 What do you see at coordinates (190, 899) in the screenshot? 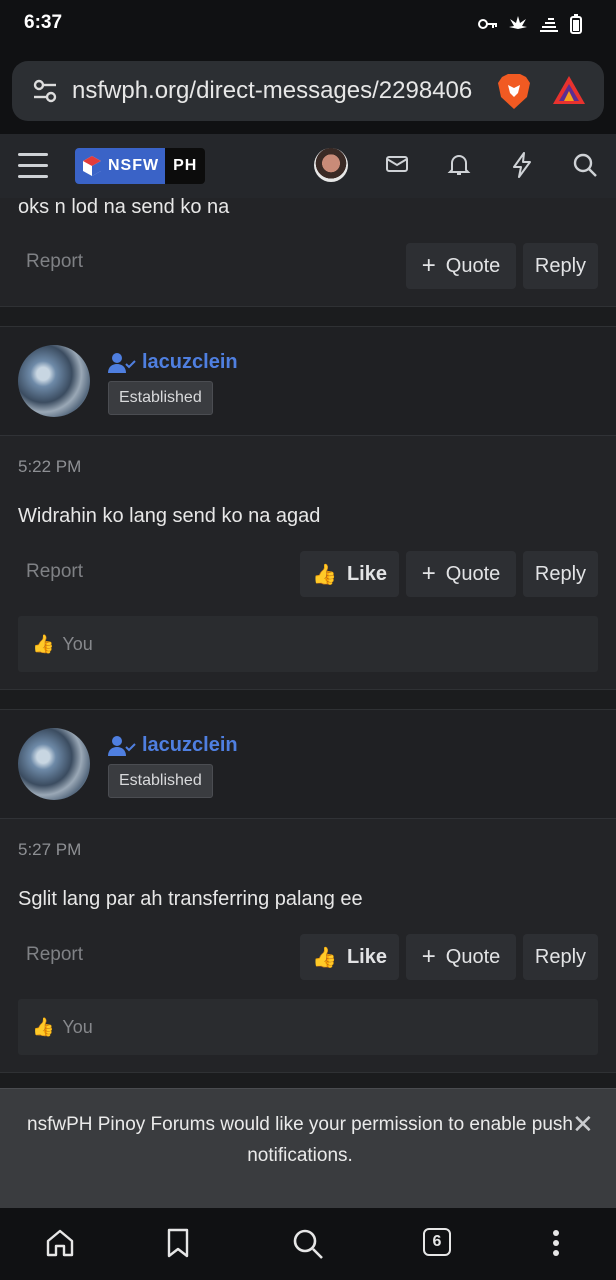
I see `message-text: Sglit lang par ah transferring palang ee` at bounding box center [190, 899].